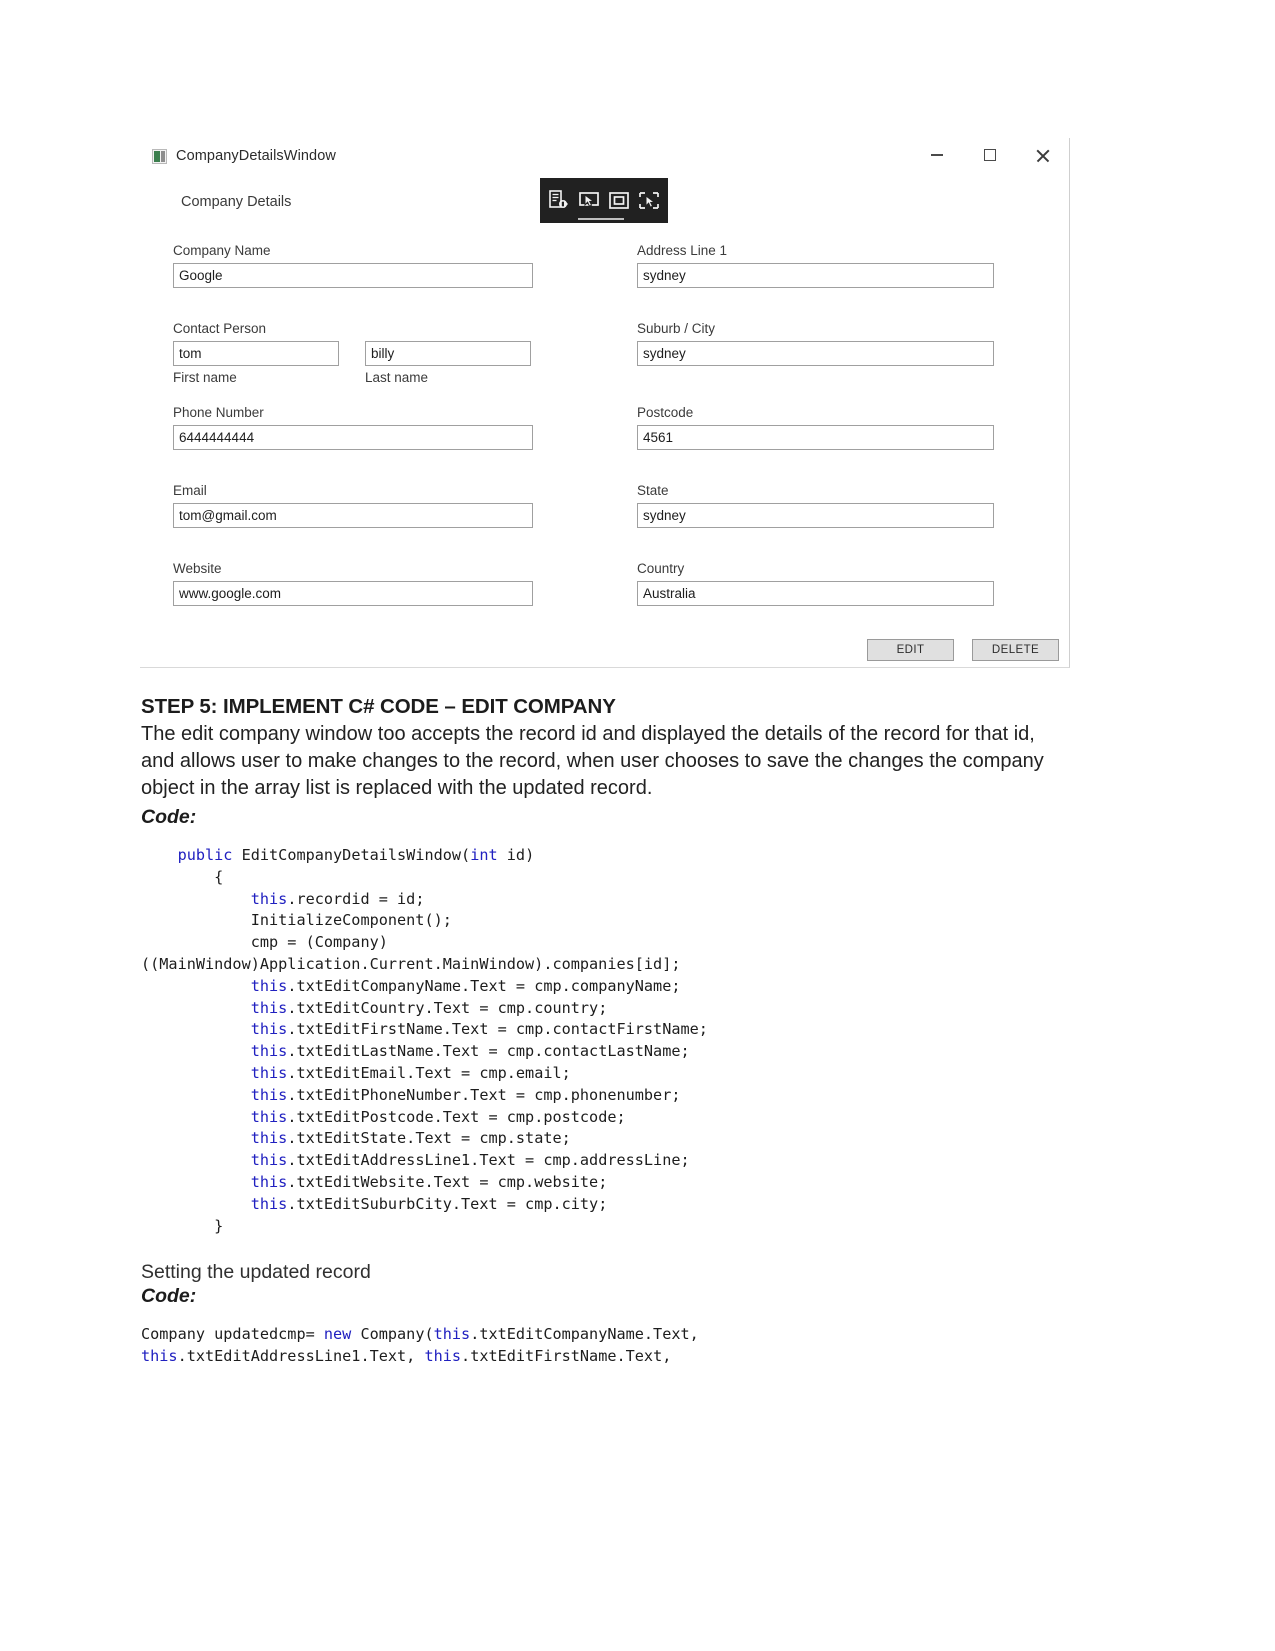 Image resolution: width=1275 pixels, height=1651 pixels. I want to click on cursor-capture-icon, so click(589, 201).